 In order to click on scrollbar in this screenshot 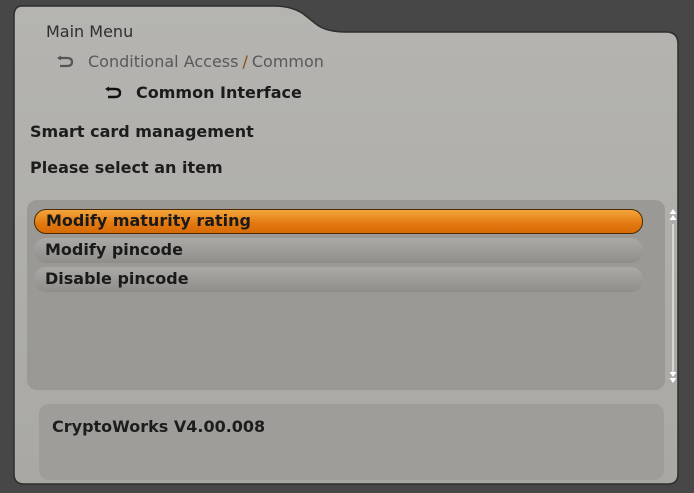, I will do `click(673, 296)`.